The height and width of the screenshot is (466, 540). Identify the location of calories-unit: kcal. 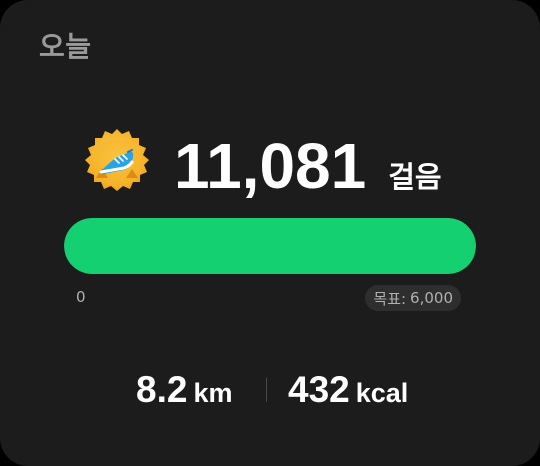
(382, 393).